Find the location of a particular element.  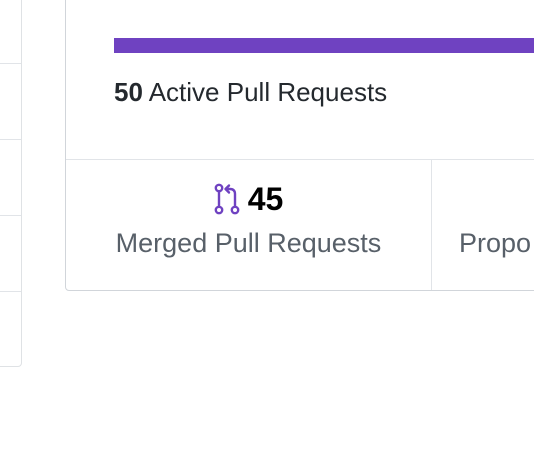

pull-request-progress-bar is located at coordinates (324, 45).